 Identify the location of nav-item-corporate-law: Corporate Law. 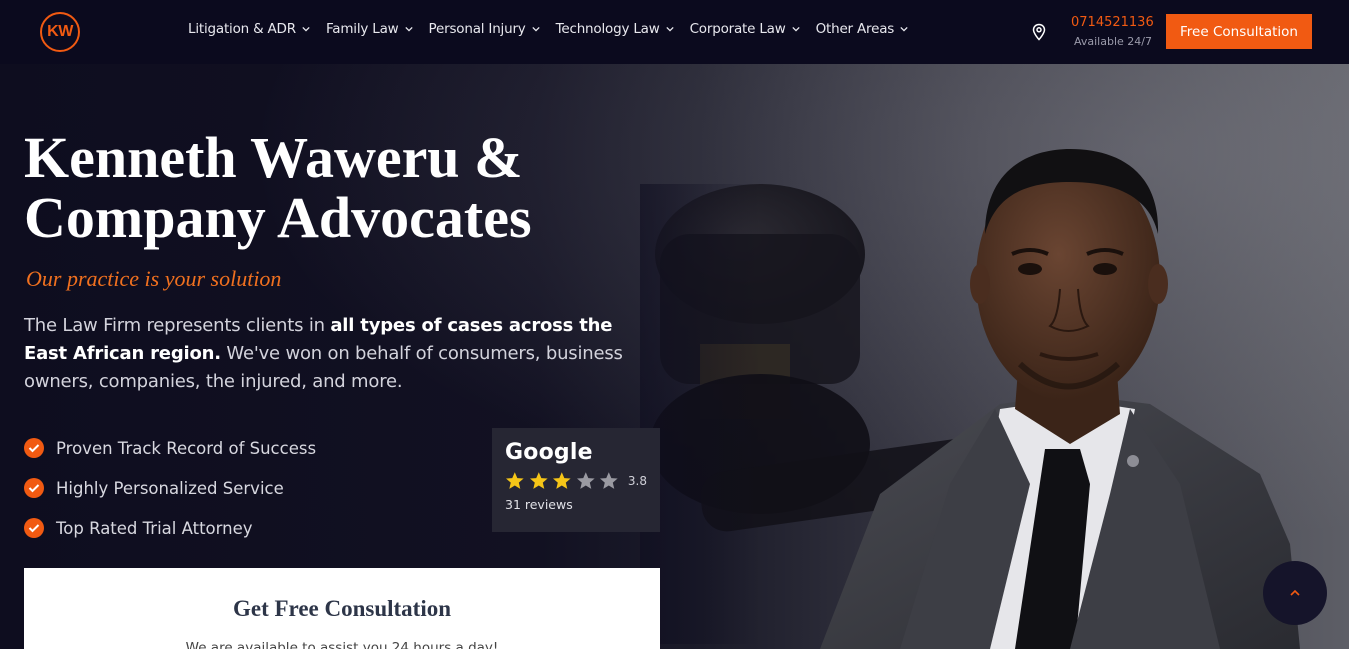
(745, 29).